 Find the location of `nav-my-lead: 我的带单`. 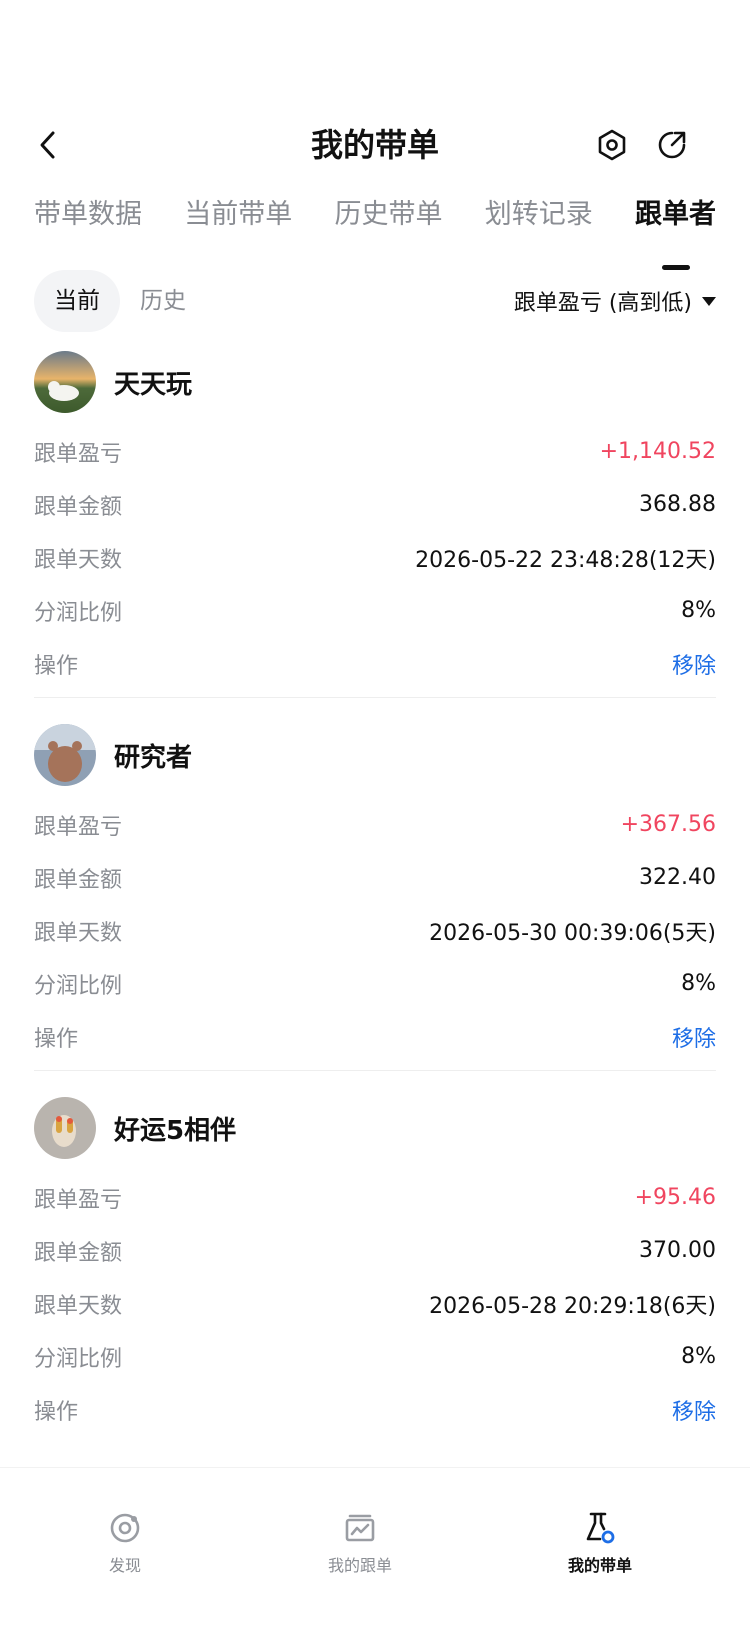

nav-my-lead: 我的带单 is located at coordinates (600, 1542).